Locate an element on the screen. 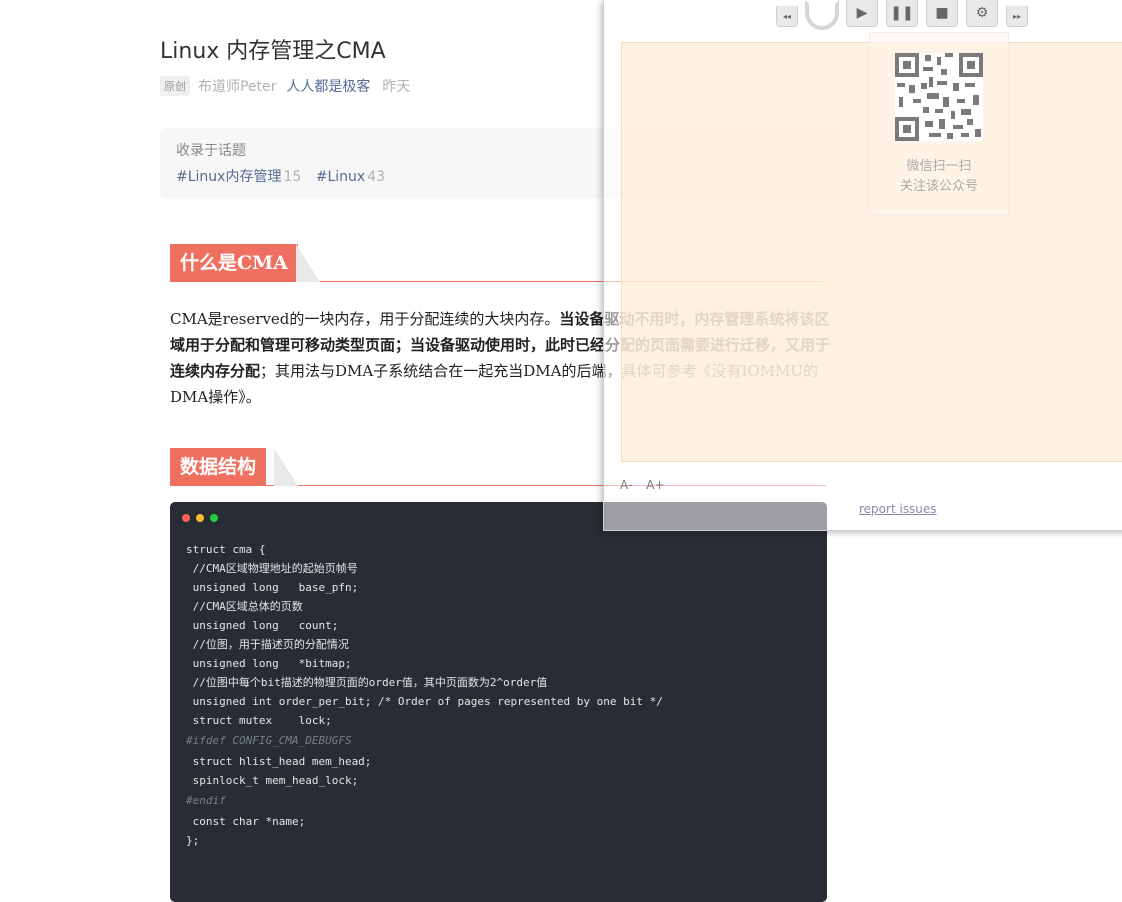  code-line: unsigned long *bitmap; is located at coordinates (269, 663).